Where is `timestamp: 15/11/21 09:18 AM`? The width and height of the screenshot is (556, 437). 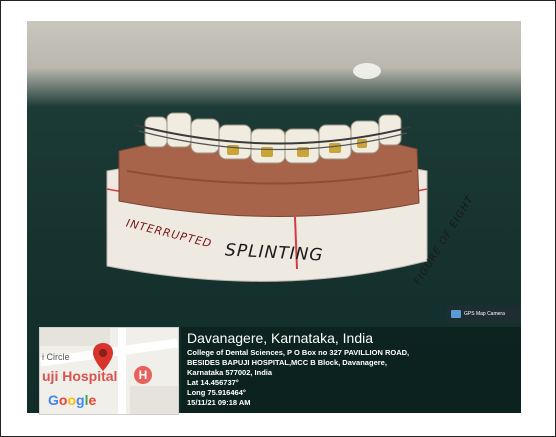
timestamp: 15/11/21 09:18 AM is located at coordinates (219, 402).